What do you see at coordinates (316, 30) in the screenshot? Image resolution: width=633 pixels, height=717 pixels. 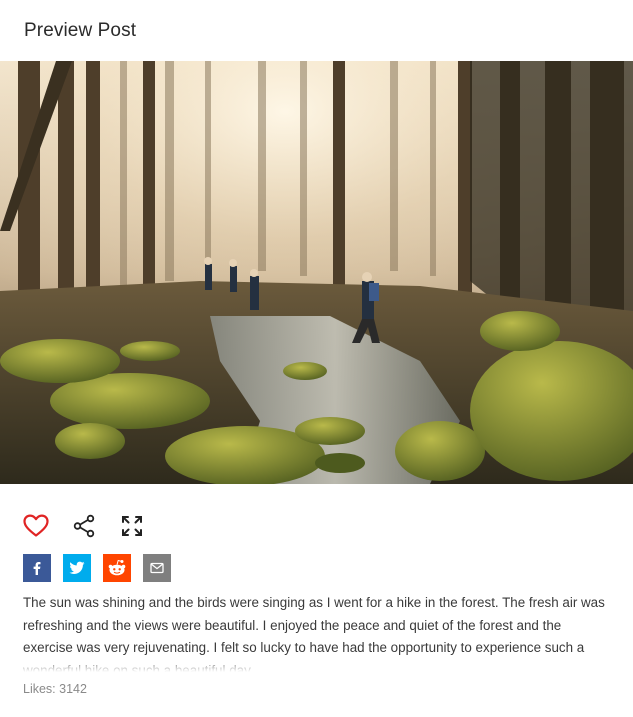 I see `header: Preview Post` at bounding box center [316, 30].